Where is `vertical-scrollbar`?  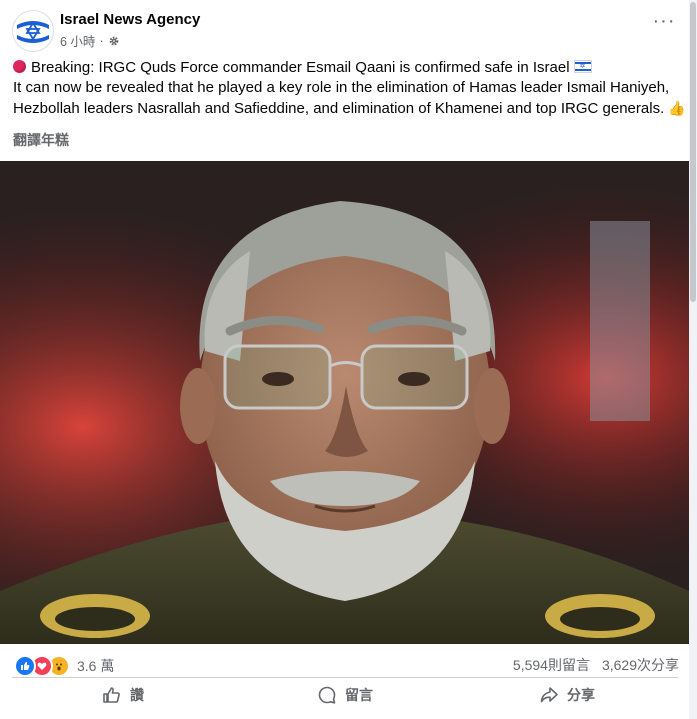
vertical-scrollbar is located at coordinates (693, 359).